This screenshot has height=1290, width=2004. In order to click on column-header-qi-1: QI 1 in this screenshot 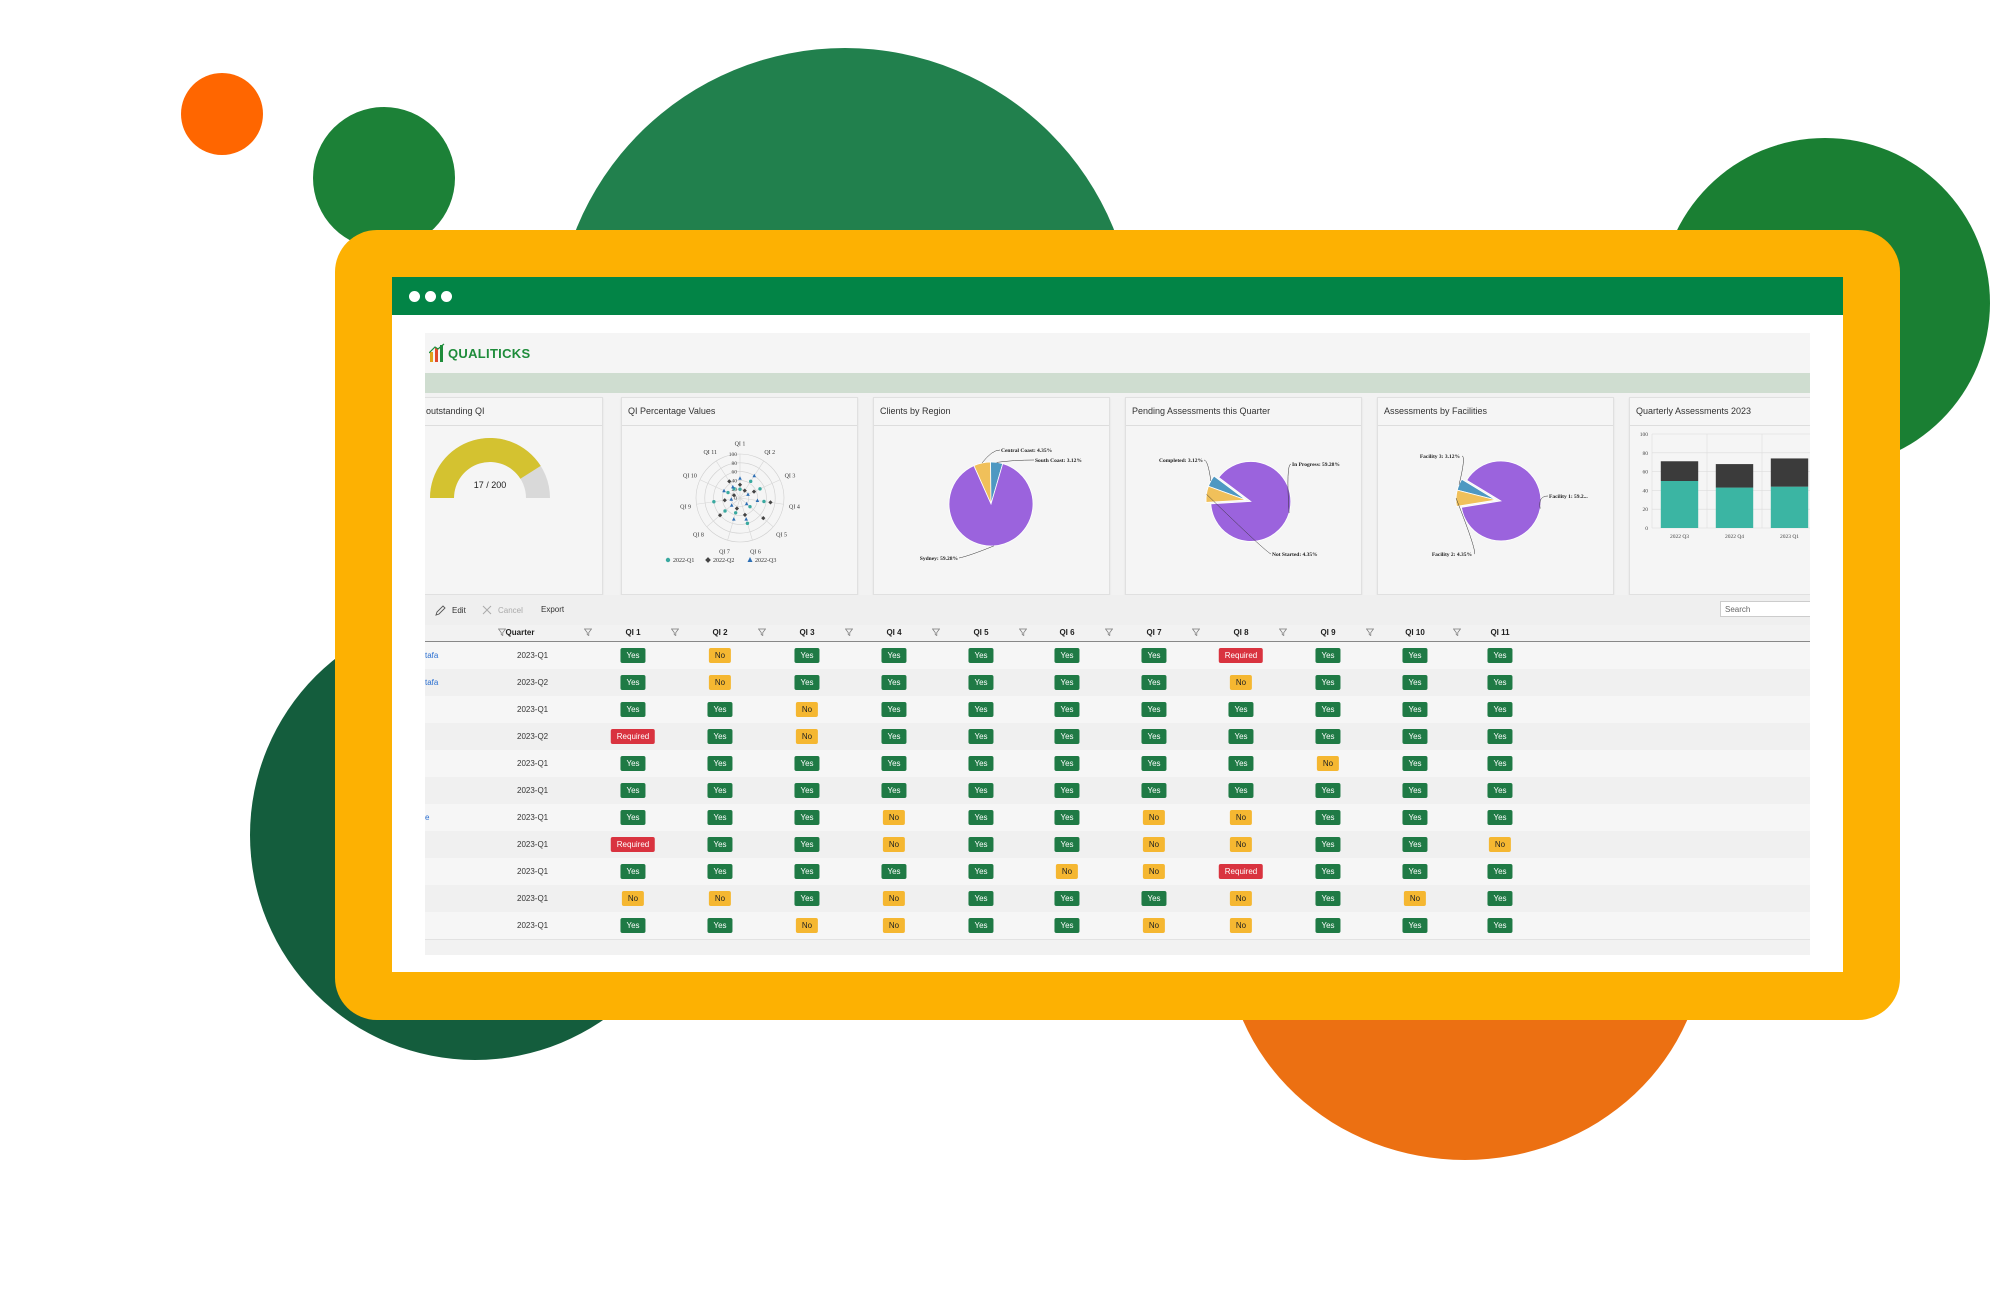, I will do `click(632, 632)`.